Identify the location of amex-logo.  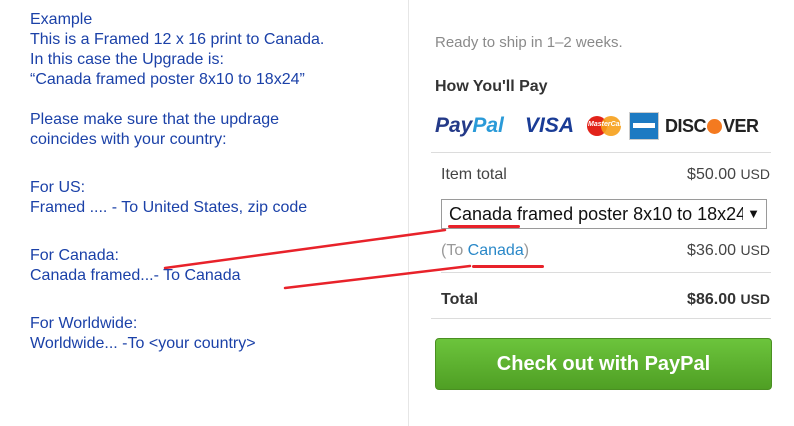
(644, 126).